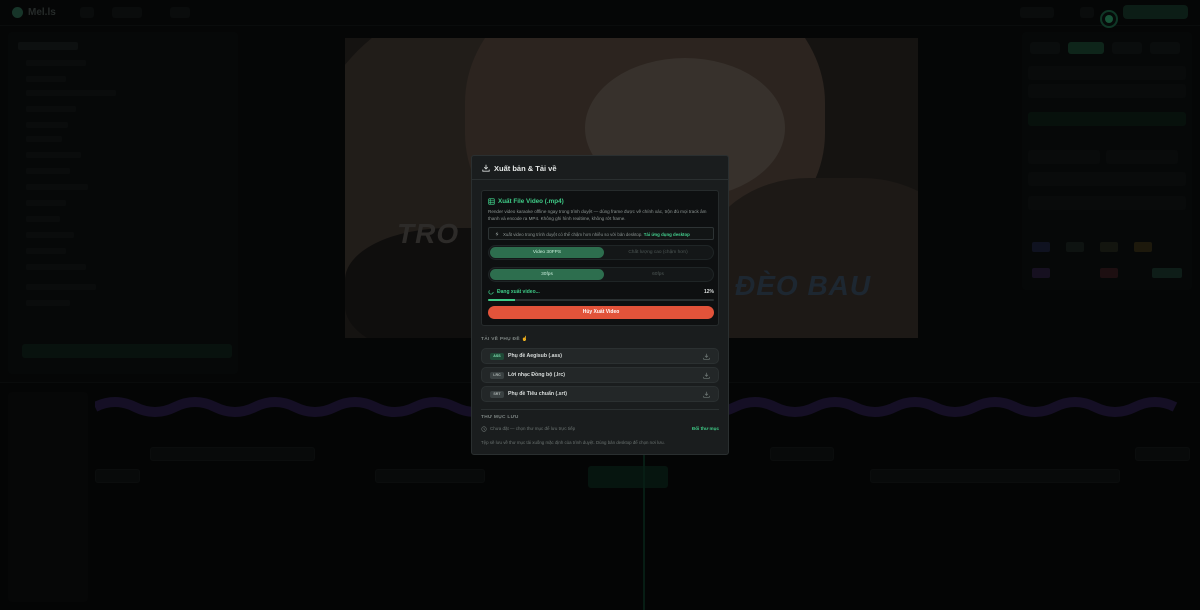 The height and width of the screenshot is (610, 1200). I want to click on dialog-title: Xuất bản & Tải về, so click(525, 168).